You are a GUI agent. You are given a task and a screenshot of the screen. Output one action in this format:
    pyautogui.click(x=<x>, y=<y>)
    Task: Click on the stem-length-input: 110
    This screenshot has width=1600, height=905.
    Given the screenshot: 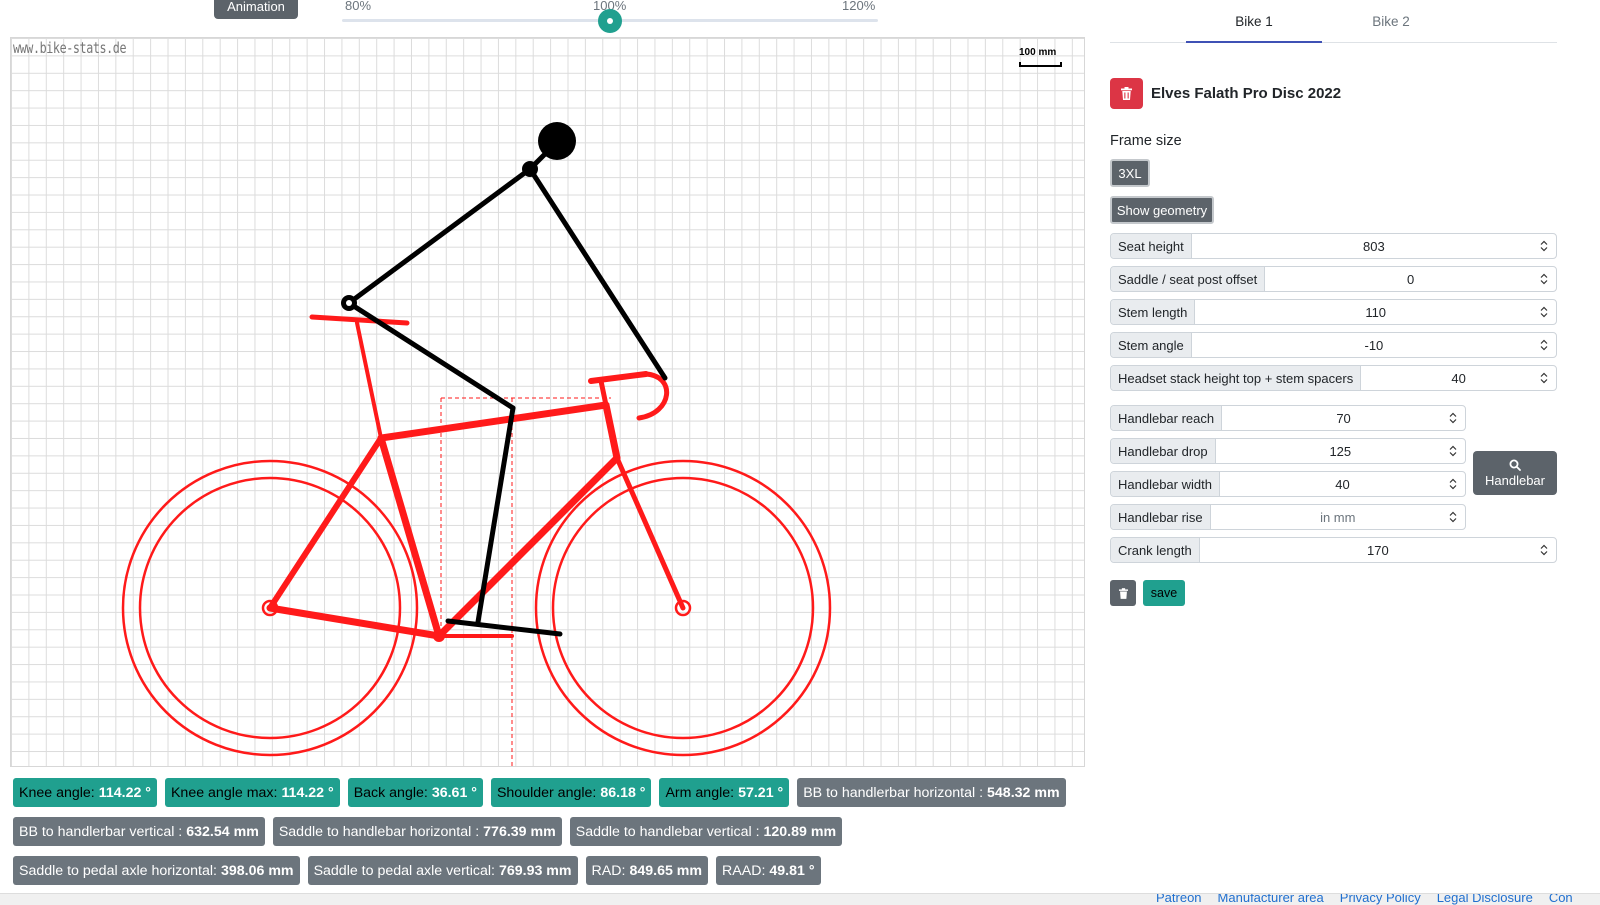 What is the action you would take?
    pyautogui.click(x=1375, y=312)
    